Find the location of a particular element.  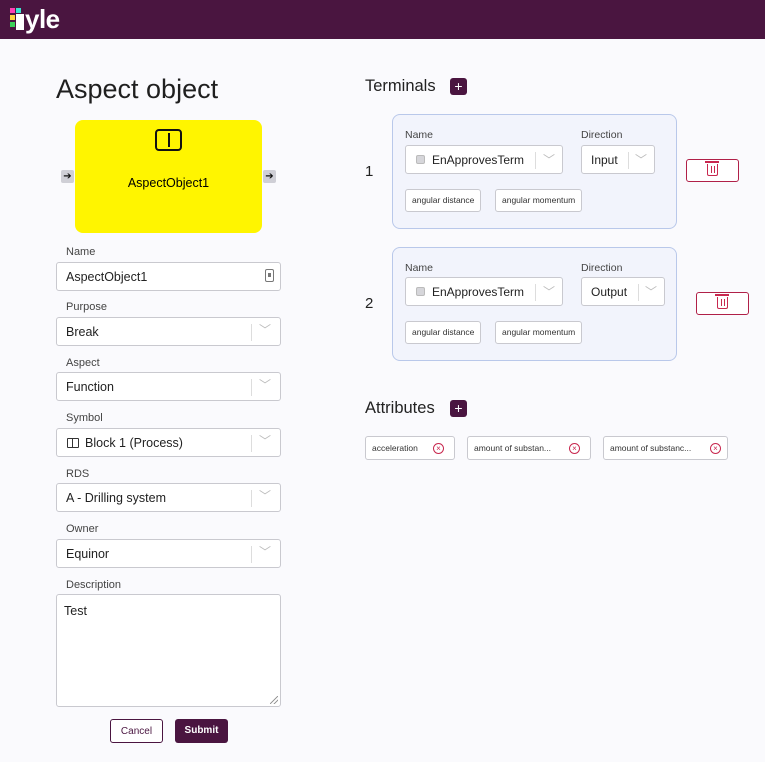

rds-value: A - Drilling system is located at coordinates (116, 498).